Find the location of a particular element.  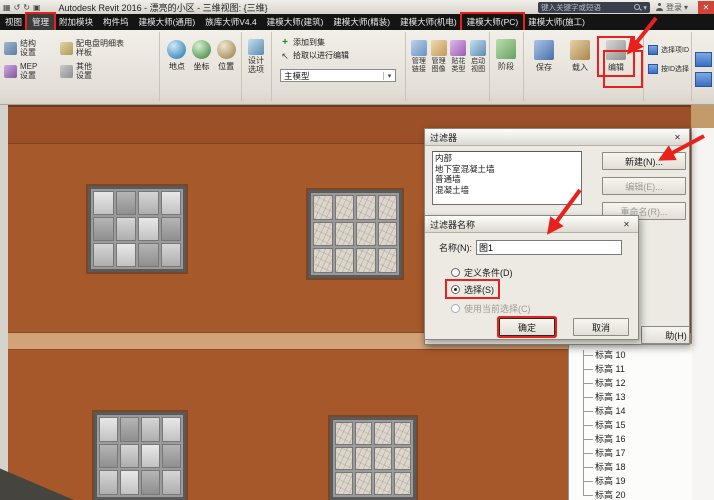

edit-selection-button: 编辑 is located at coordinates (616, 56).